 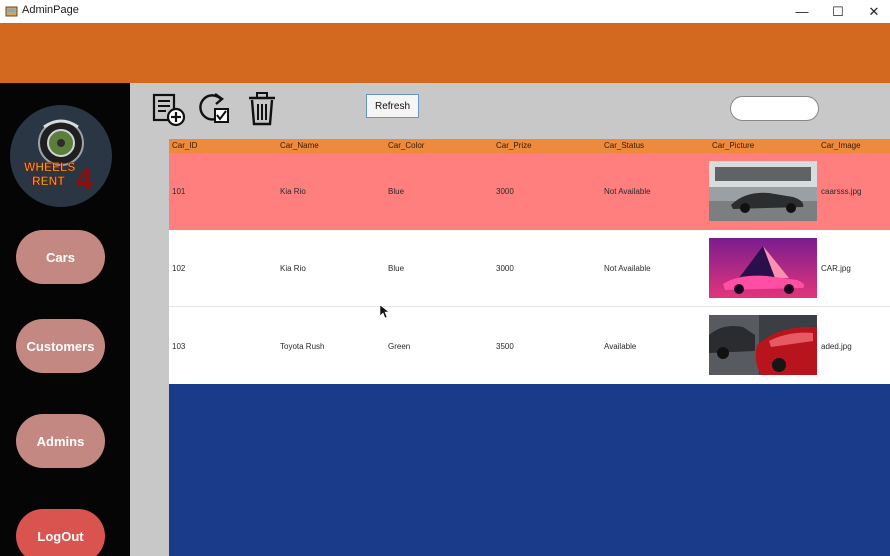 What do you see at coordinates (836, 268) in the screenshot?
I see `cell-car-image: CAR.jpg` at bounding box center [836, 268].